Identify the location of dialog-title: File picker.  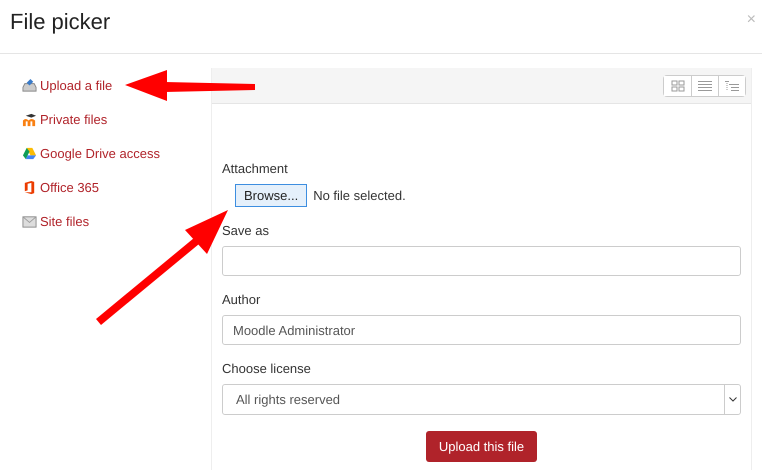
(60, 21).